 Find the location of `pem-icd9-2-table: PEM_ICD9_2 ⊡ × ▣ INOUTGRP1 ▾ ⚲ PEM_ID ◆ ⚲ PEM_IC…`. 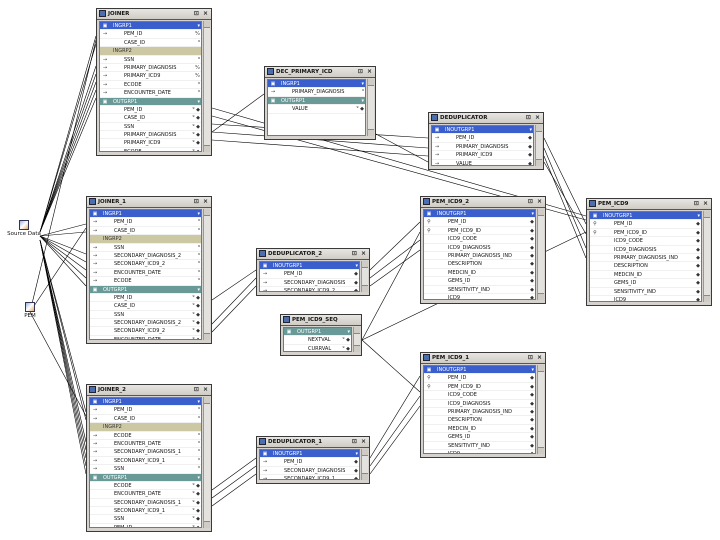

pem-icd9-2-table: PEM_ICD9_2 ⊡ × ▣ INOUTGRP1 ▾ ⚲ PEM_ID ◆ ⚲ PEM_IC… is located at coordinates (483, 250).